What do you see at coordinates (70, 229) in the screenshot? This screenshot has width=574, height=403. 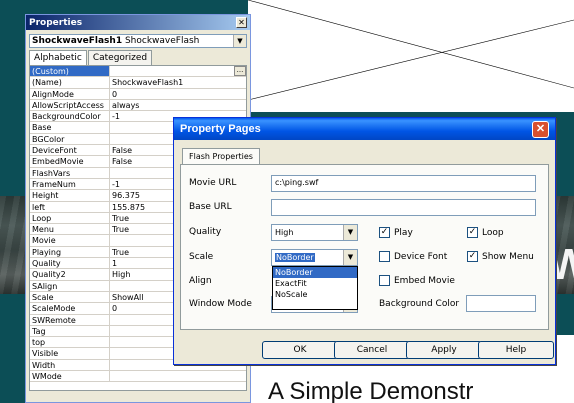 I see `property-name: Menu` at bounding box center [70, 229].